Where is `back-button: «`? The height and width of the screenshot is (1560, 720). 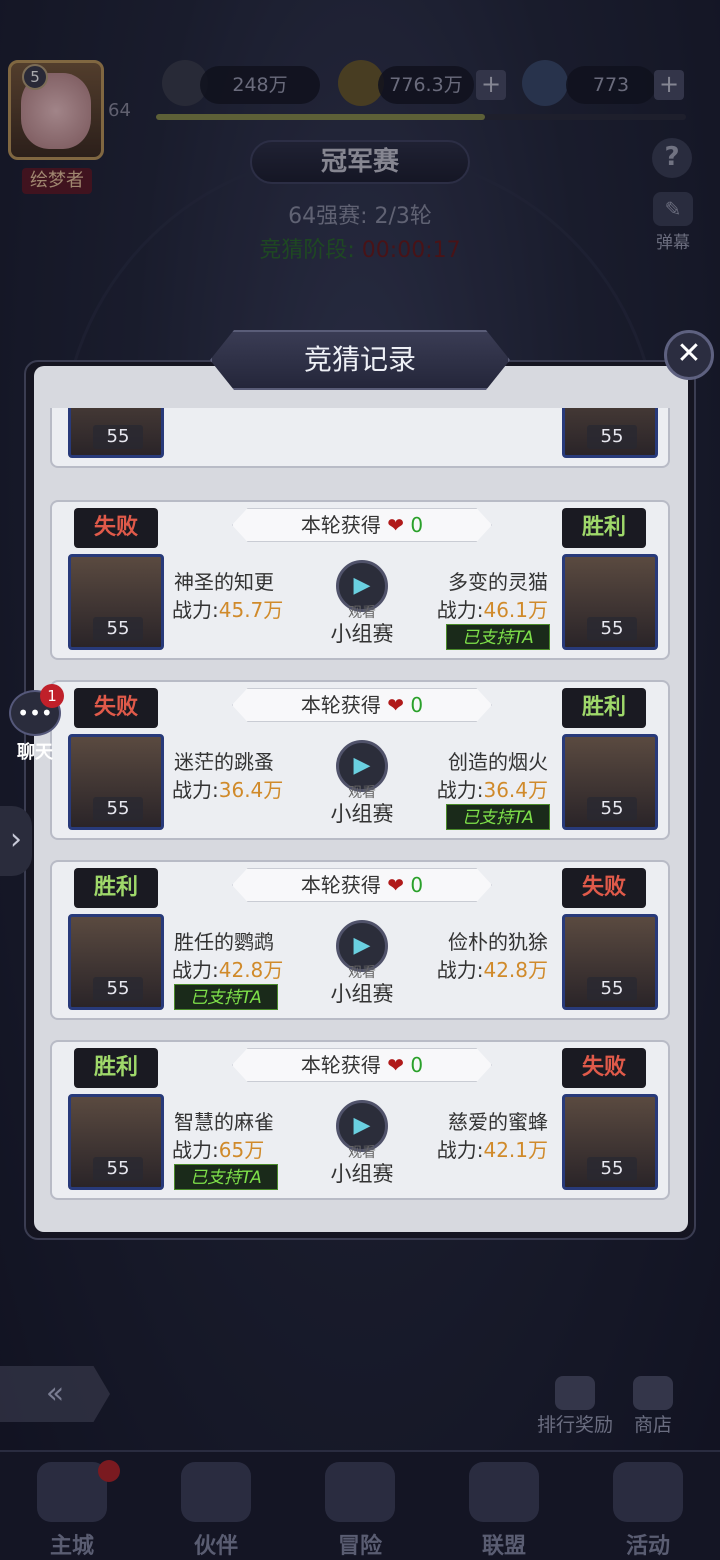 back-button: « is located at coordinates (55, 1394).